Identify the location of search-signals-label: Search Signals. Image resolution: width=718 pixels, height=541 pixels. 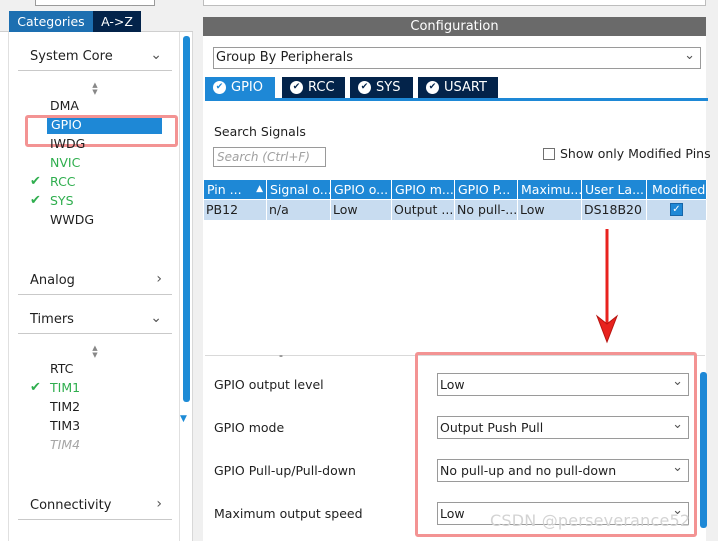
(260, 131).